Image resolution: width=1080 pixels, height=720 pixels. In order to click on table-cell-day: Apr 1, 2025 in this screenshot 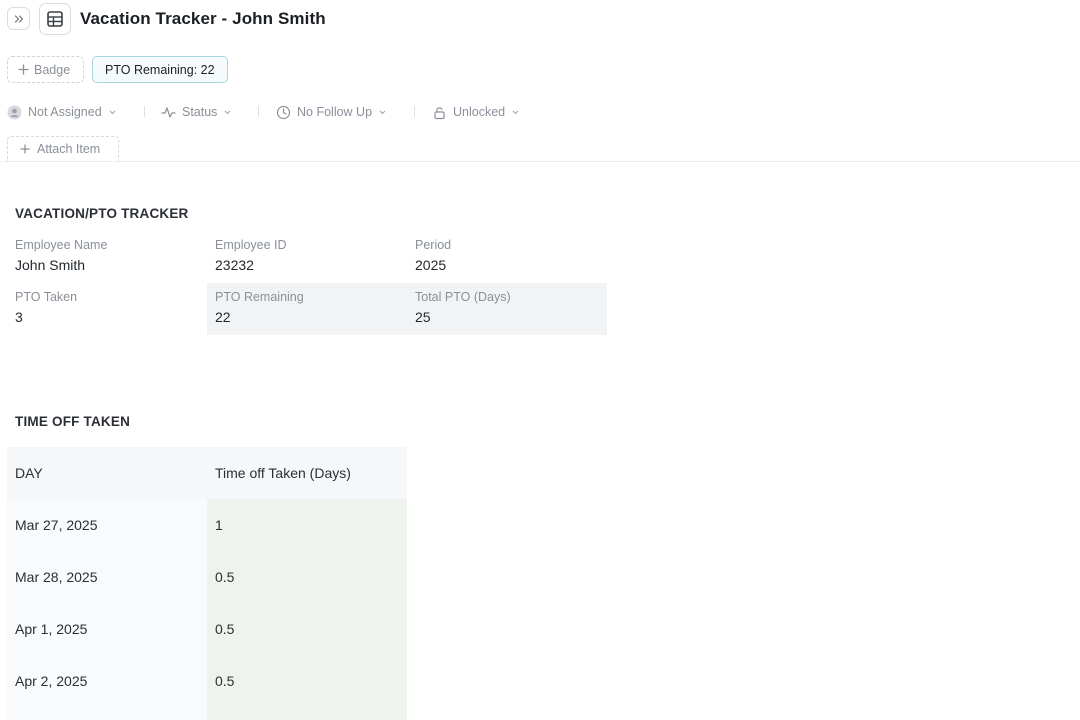, I will do `click(107, 629)`.